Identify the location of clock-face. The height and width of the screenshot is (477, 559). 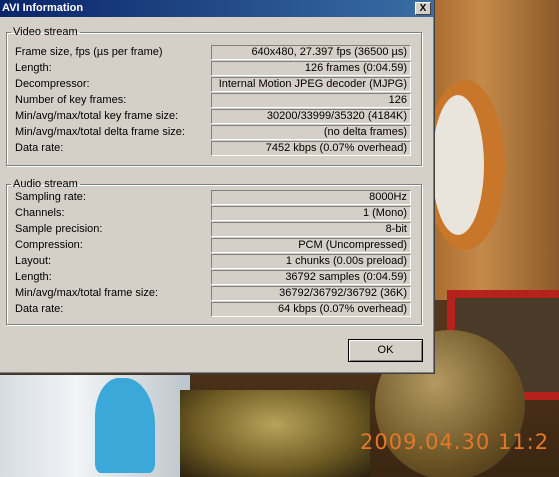
(458, 165).